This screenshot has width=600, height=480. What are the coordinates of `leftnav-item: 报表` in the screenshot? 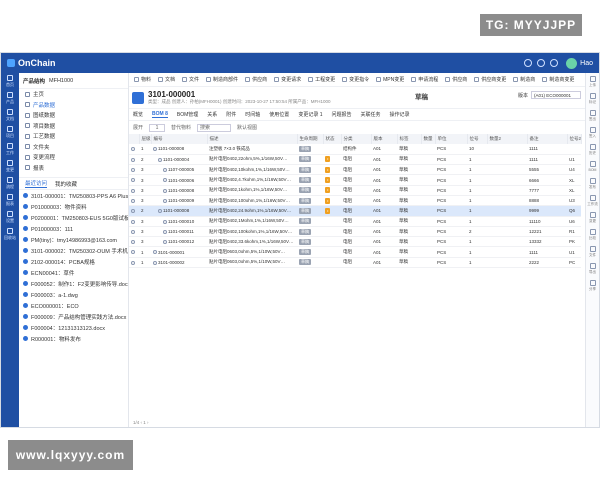 It's located at (10, 200).